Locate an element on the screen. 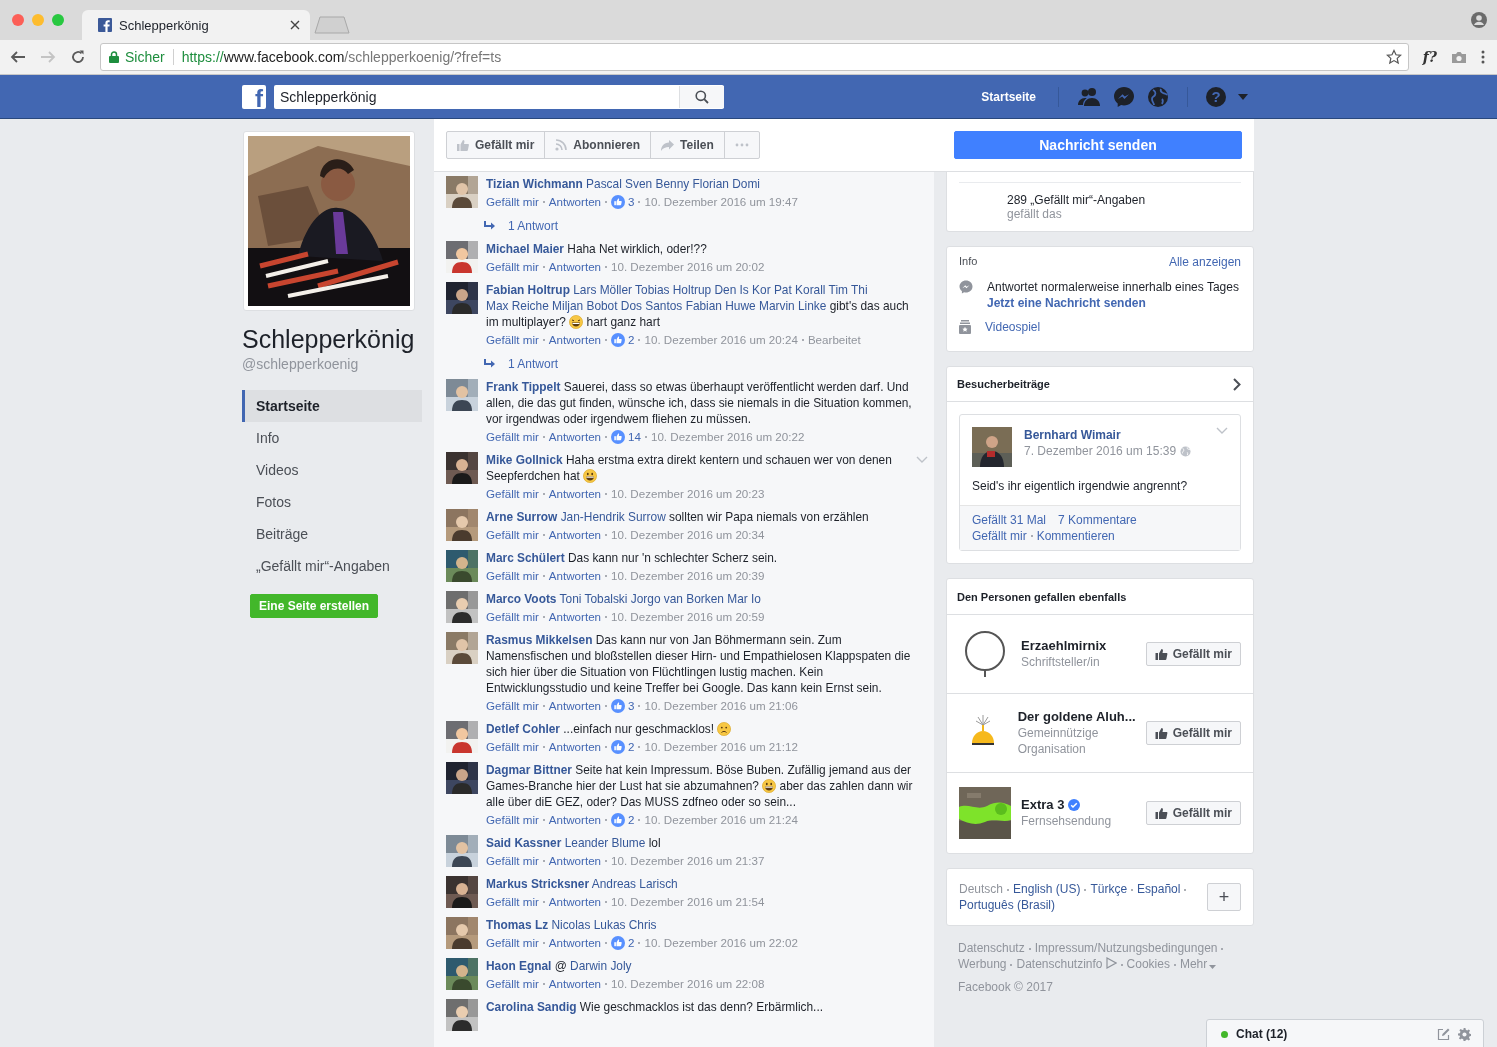 The width and height of the screenshot is (1497, 1047). like-button: Gefällt mir is located at coordinates (496, 145).